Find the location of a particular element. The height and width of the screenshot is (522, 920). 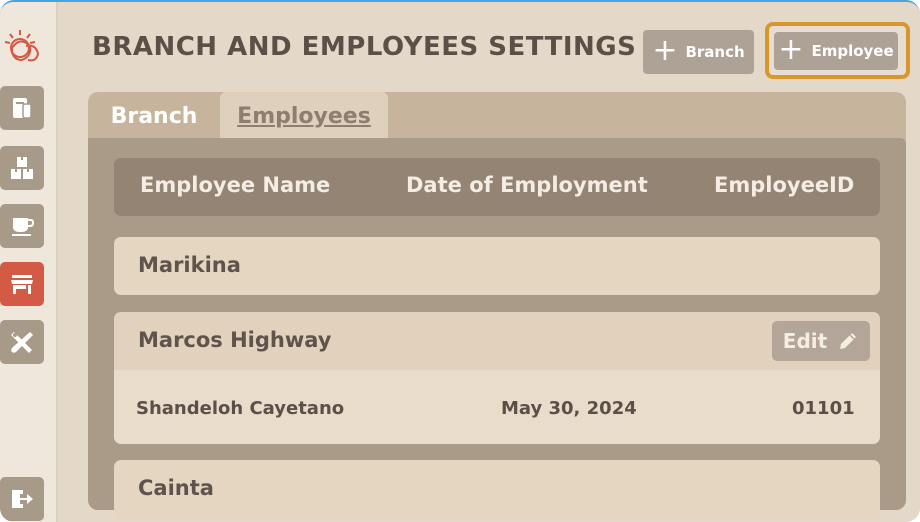

employee-id: 01101 is located at coordinates (823, 408).